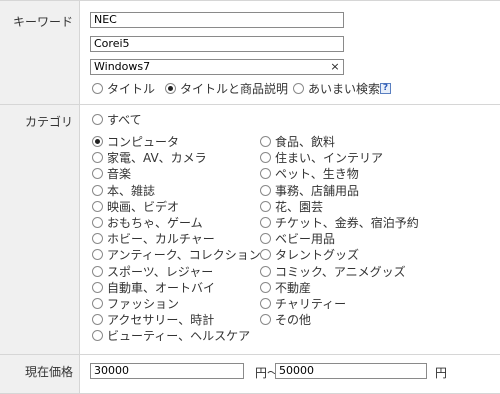  Describe the element at coordinates (167, 371) in the screenshot. I see `price-min-input: 30000` at that location.